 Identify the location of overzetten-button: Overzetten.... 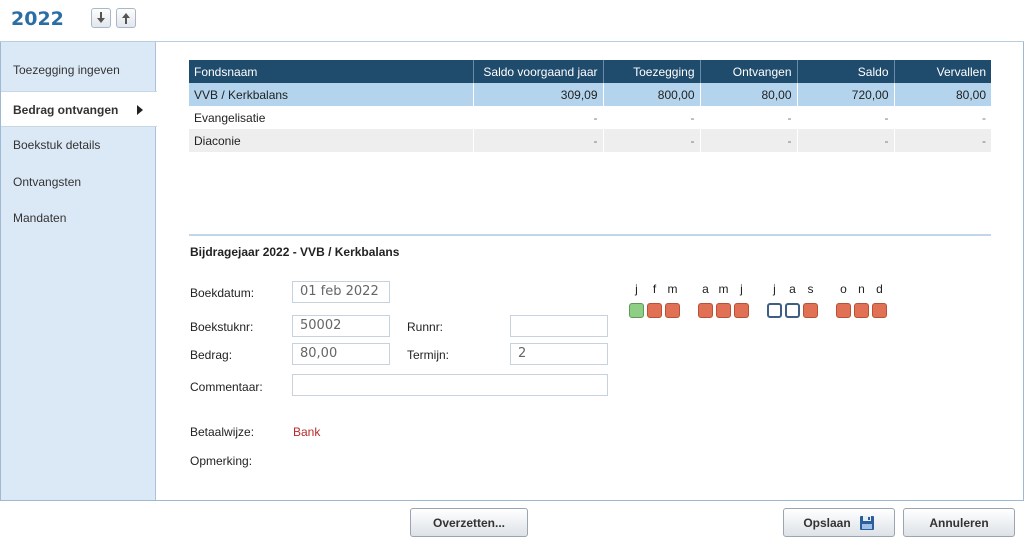
(469, 522).